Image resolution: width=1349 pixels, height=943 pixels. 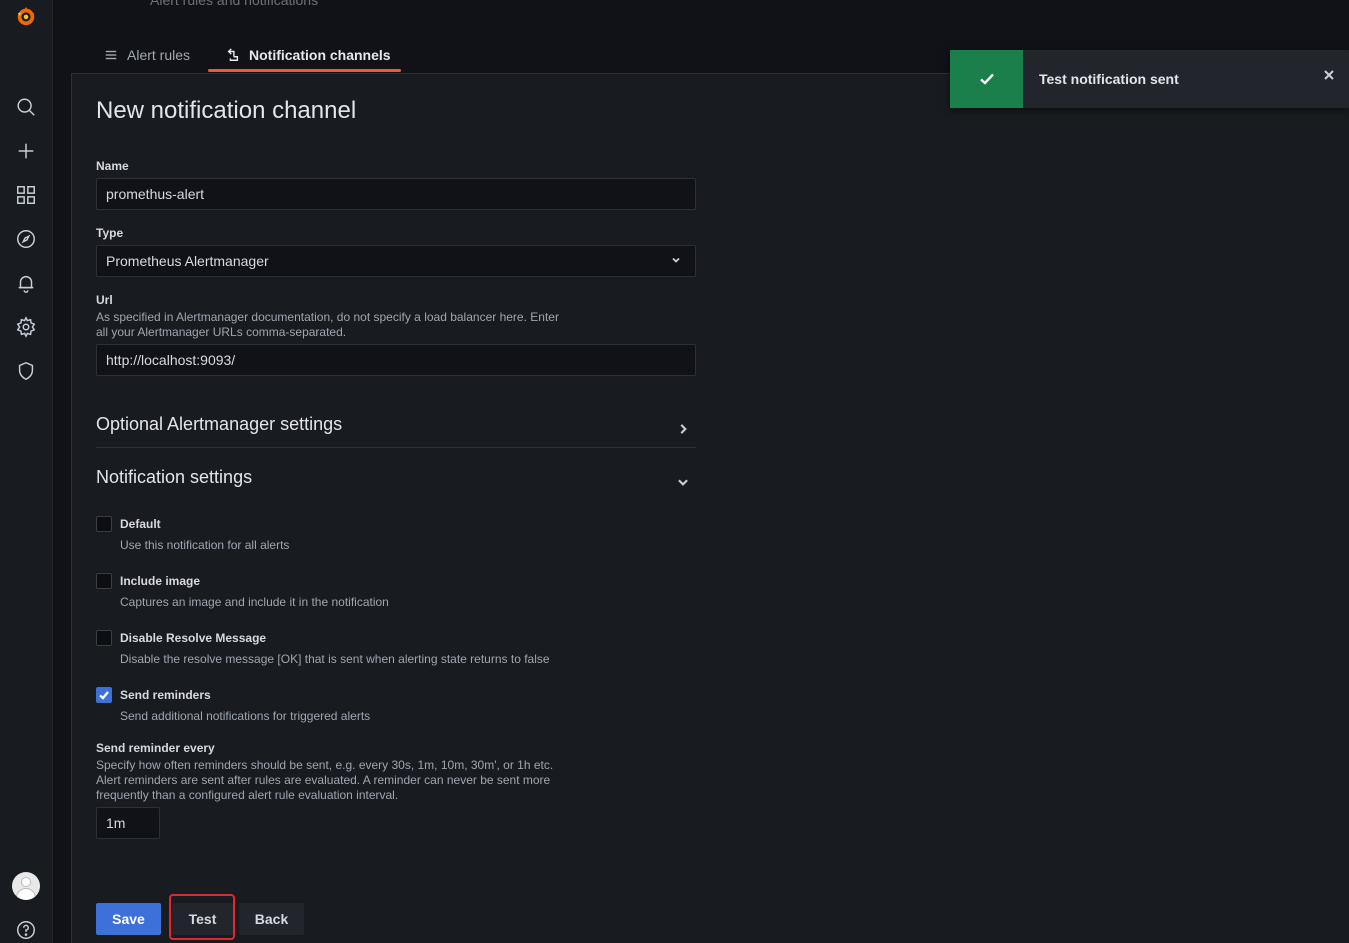 I want to click on test-button-highlight, so click(x=202, y=917).